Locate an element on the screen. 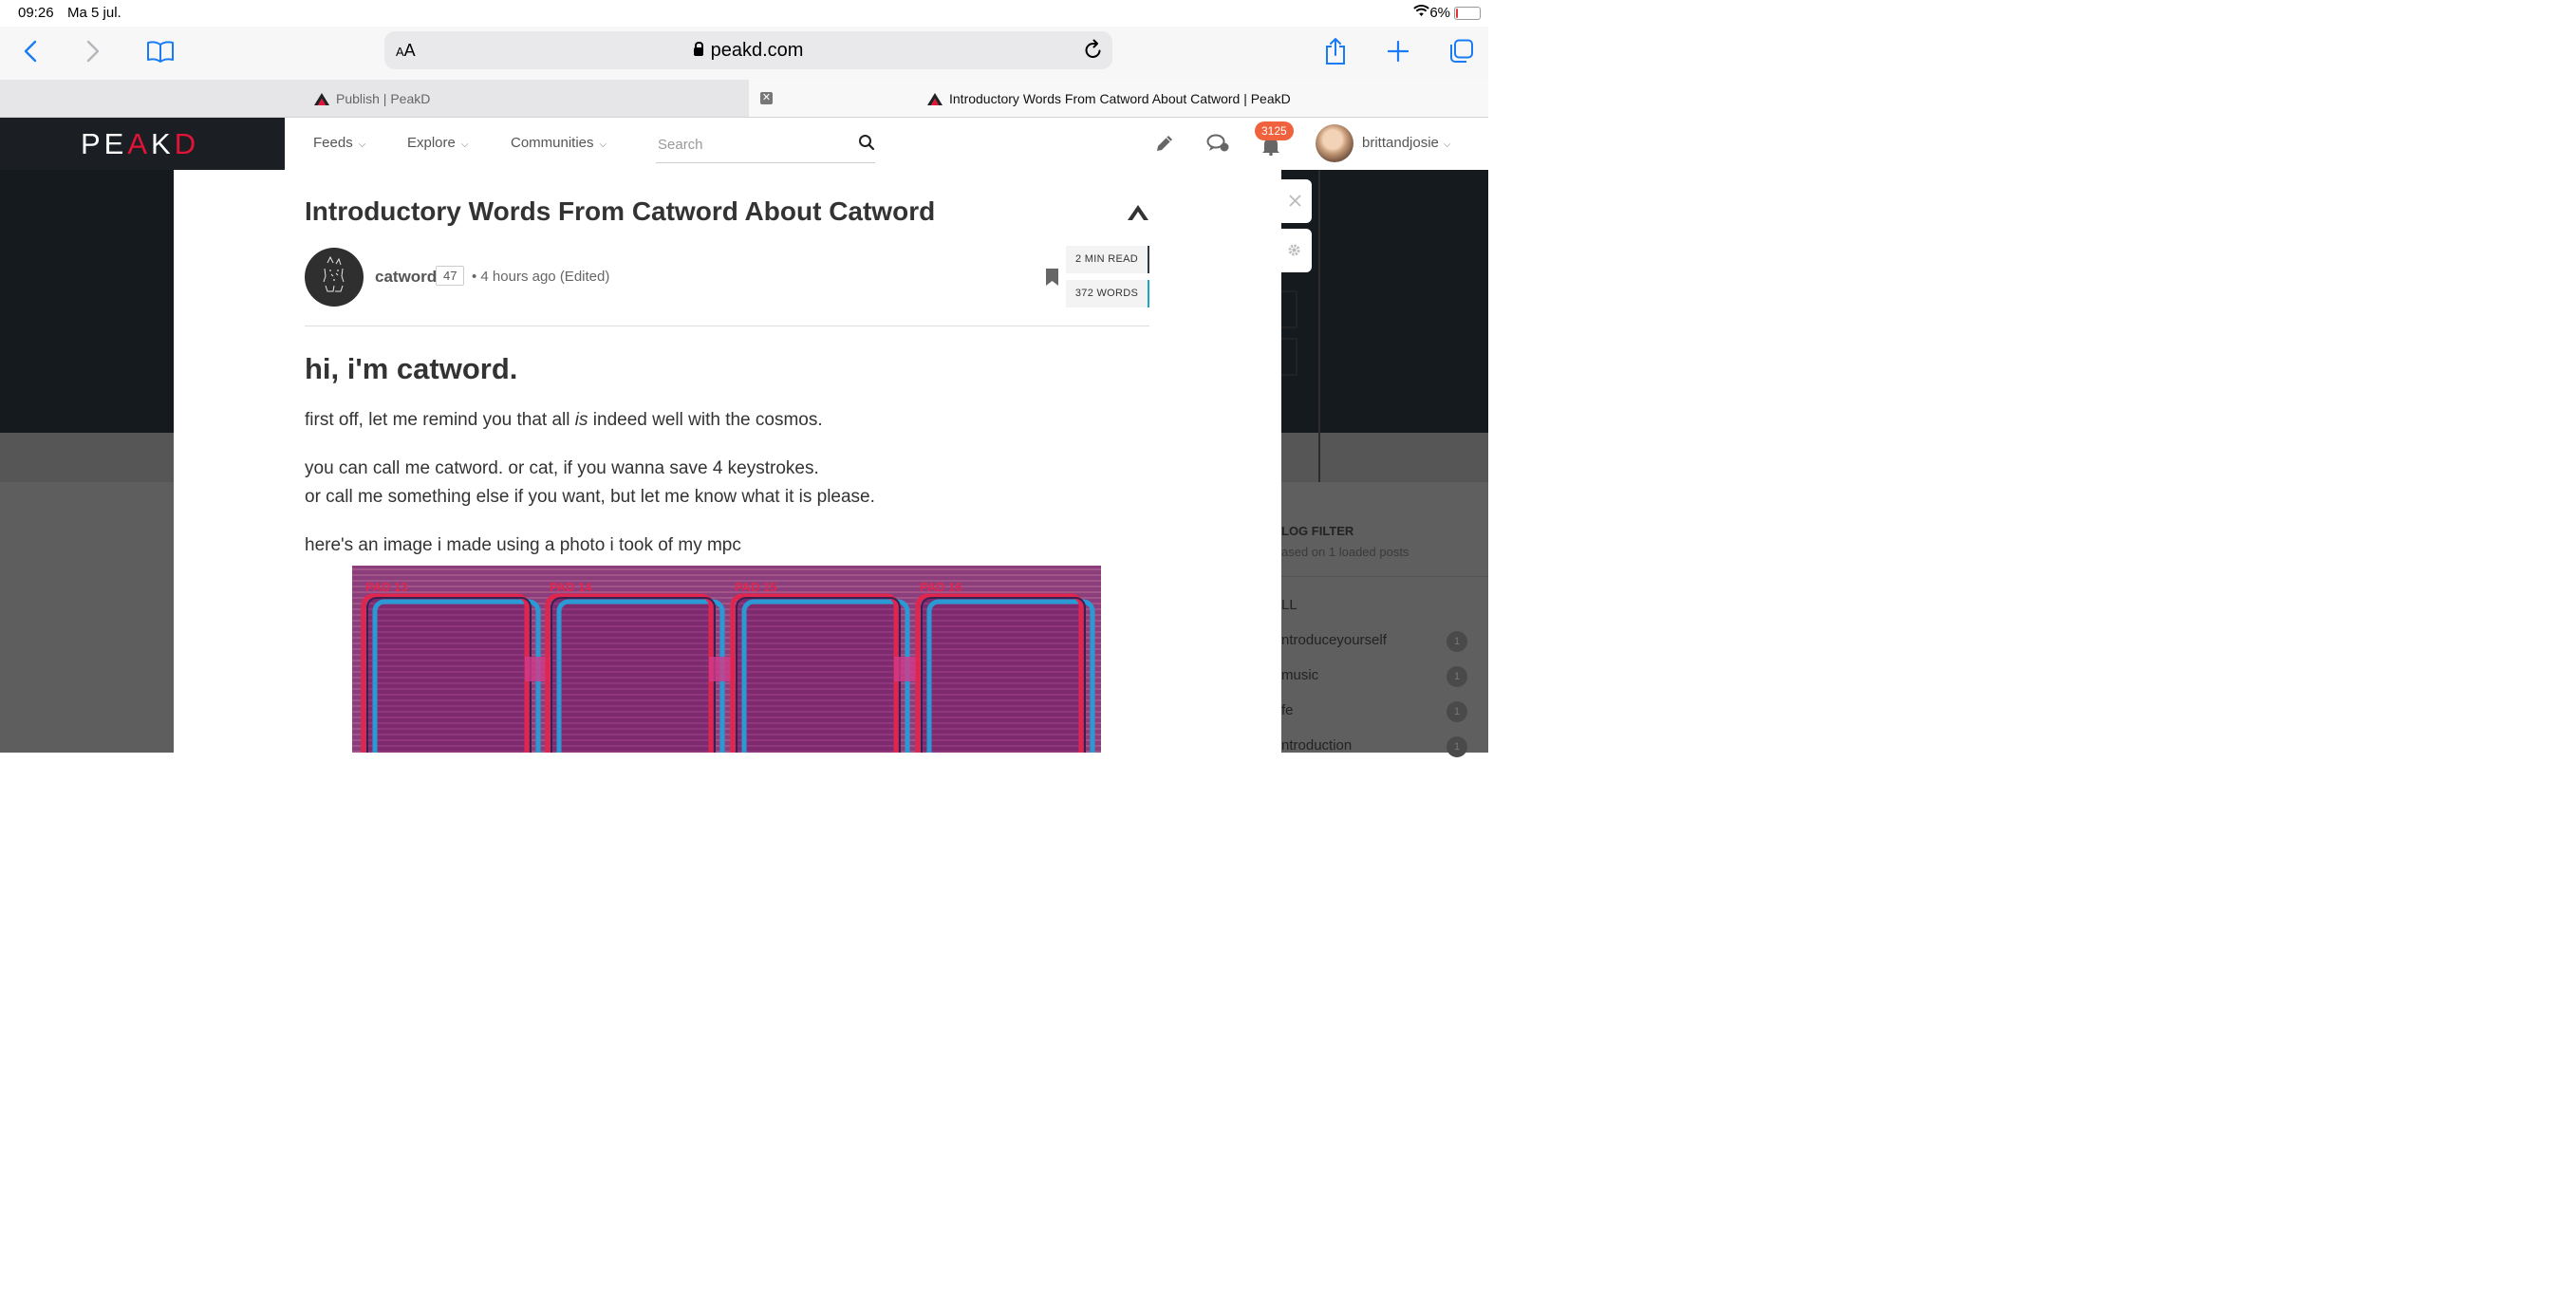 This screenshot has height=1303, width=2576. pad-label: PAD 13 is located at coordinates (387, 587).